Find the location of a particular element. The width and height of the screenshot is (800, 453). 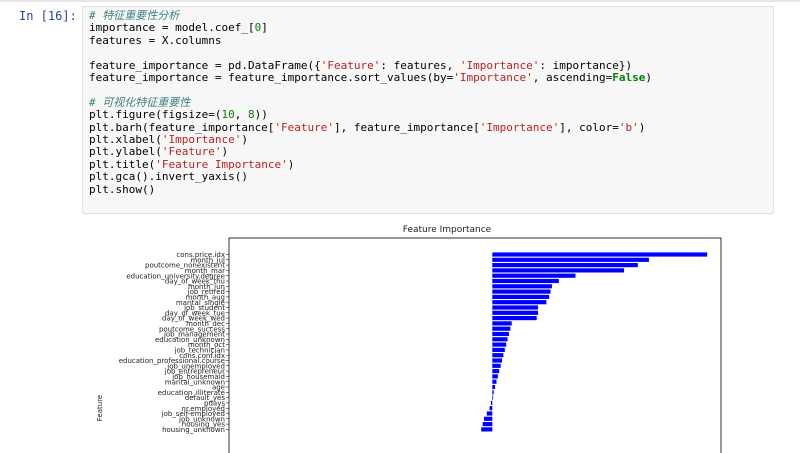

bar-job-unknown is located at coordinates (488, 418).